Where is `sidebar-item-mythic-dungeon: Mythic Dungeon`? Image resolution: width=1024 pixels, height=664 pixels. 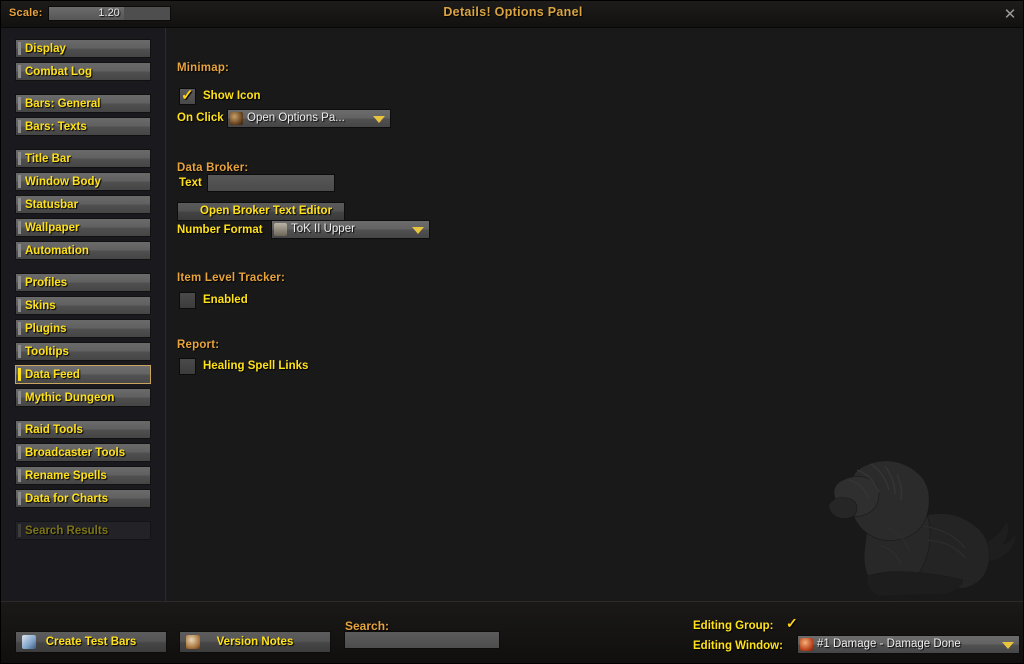
sidebar-item-mythic-dungeon: Mythic Dungeon is located at coordinates (83, 397).